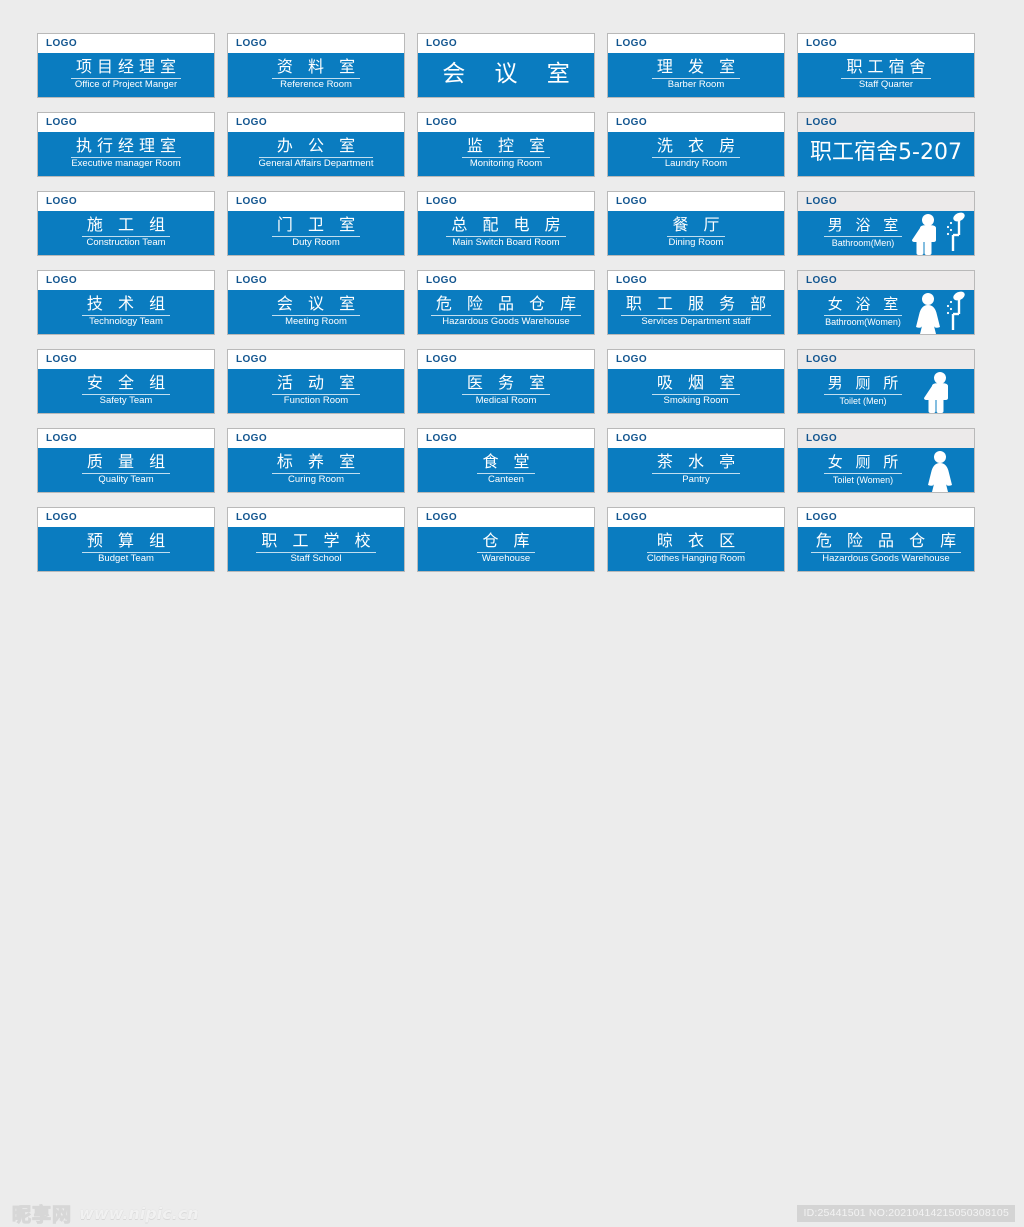  I want to click on sign-text-block: 安 全 组 Safety Team, so click(126, 390).